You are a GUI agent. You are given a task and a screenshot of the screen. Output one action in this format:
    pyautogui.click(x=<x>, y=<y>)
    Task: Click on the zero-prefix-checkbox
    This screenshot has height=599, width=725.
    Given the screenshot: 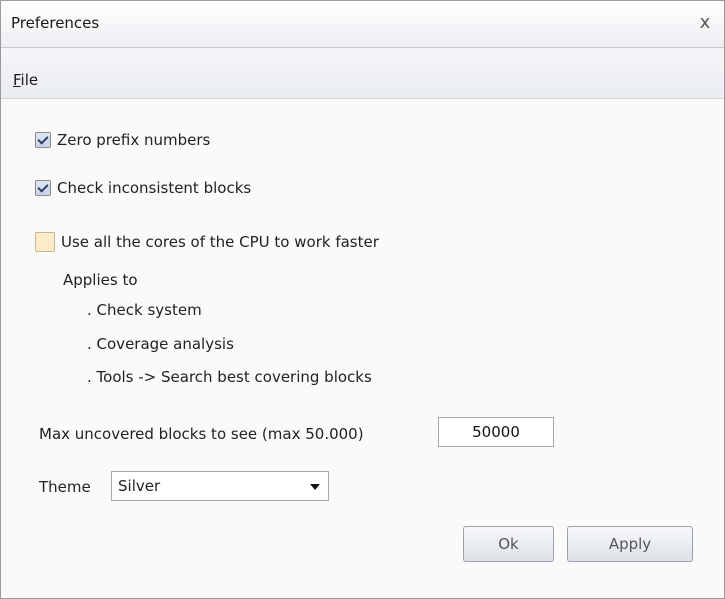 What is the action you would take?
    pyautogui.click(x=43, y=140)
    